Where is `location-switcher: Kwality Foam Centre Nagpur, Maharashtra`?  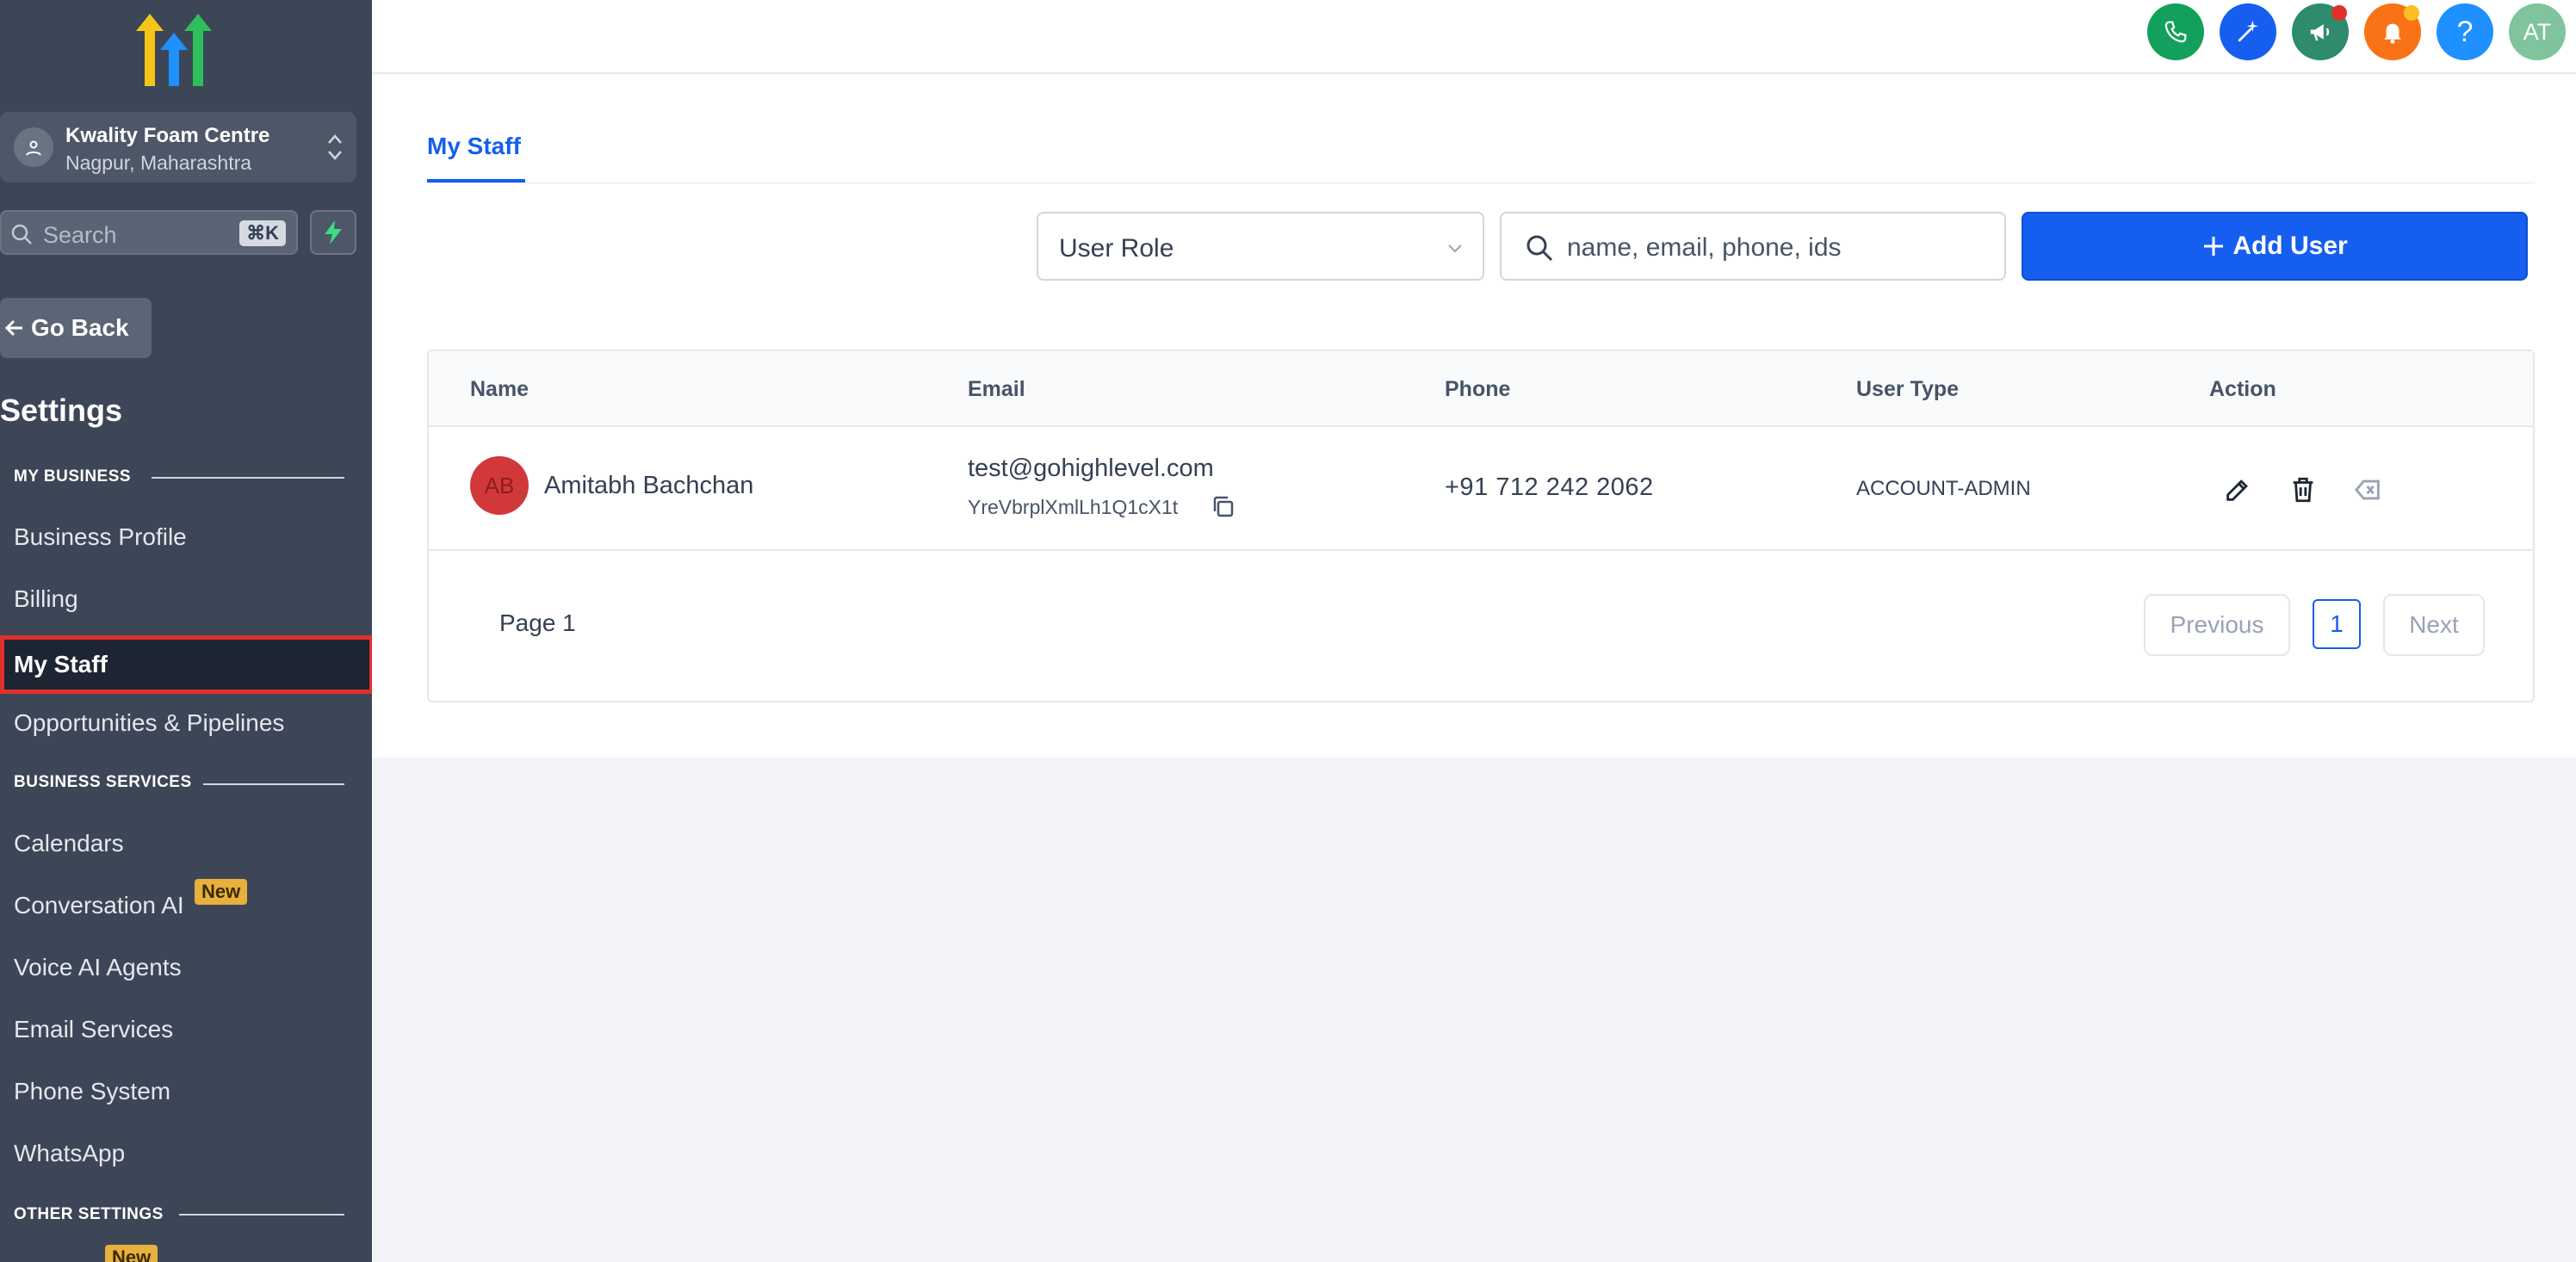 location-switcher: Kwality Foam Centre Nagpur, Maharashtra is located at coordinates (178, 147).